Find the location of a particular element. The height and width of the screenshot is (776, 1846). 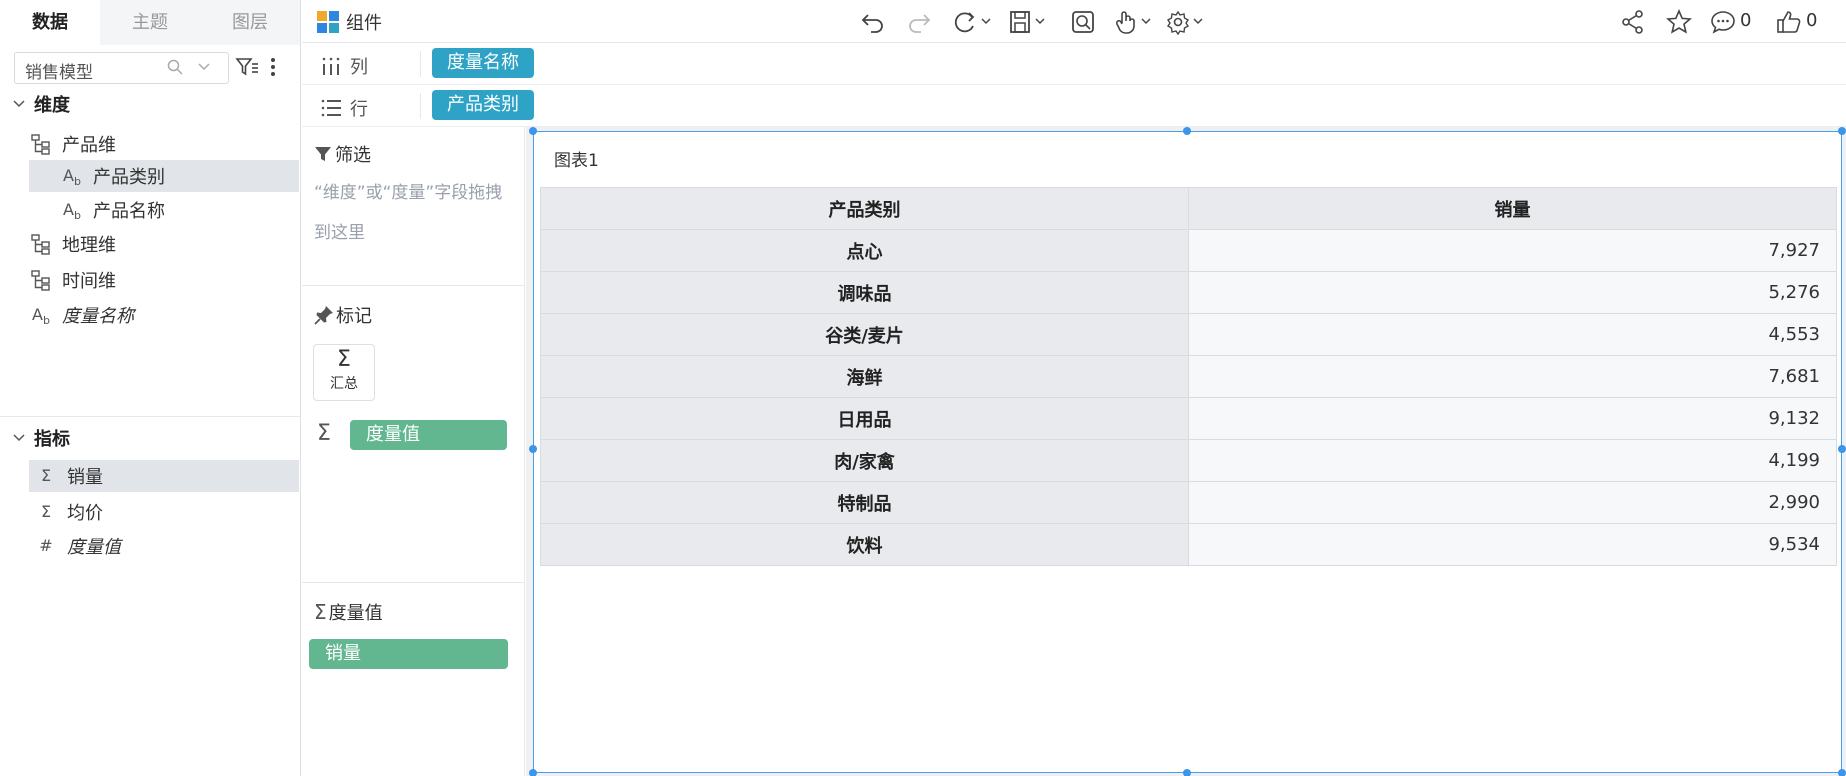

tree-item-label: 地理维 is located at coordinates (89, 245).